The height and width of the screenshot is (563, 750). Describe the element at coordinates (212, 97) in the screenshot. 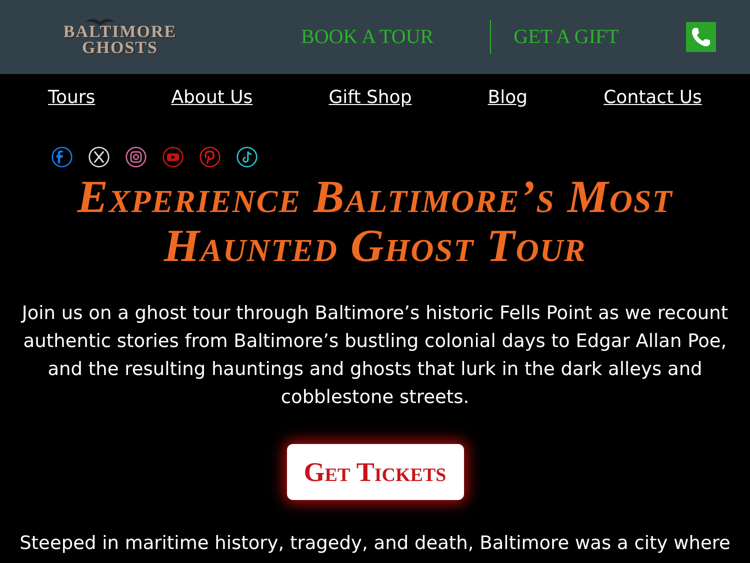

I see `nav-link: About Us` at that location.